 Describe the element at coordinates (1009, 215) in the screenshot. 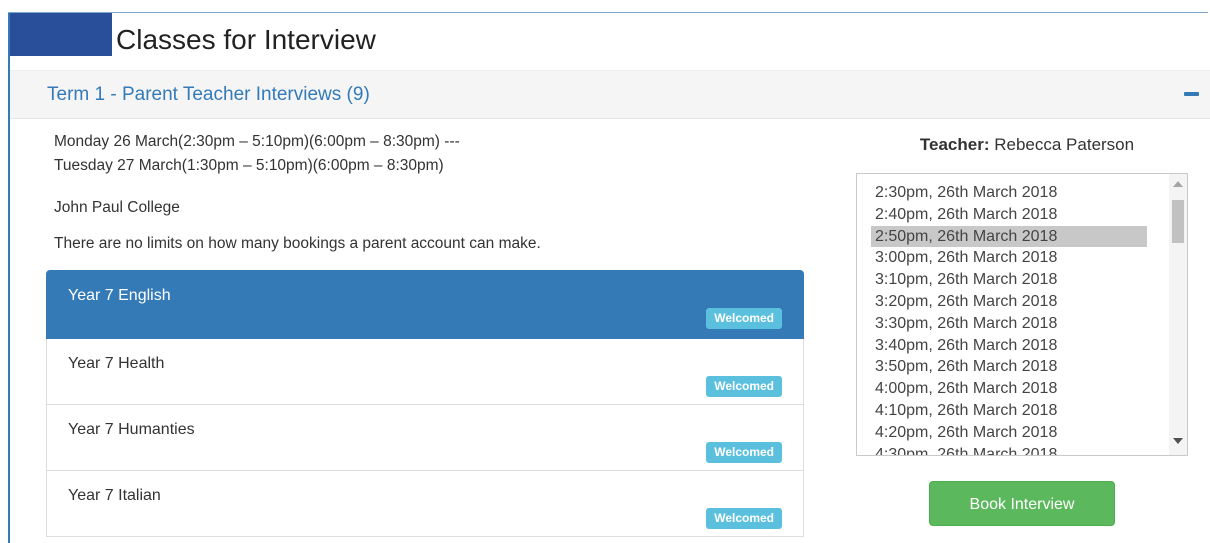

I see `time-slot-option: 2:40pm, 26th March 2018` at that location.